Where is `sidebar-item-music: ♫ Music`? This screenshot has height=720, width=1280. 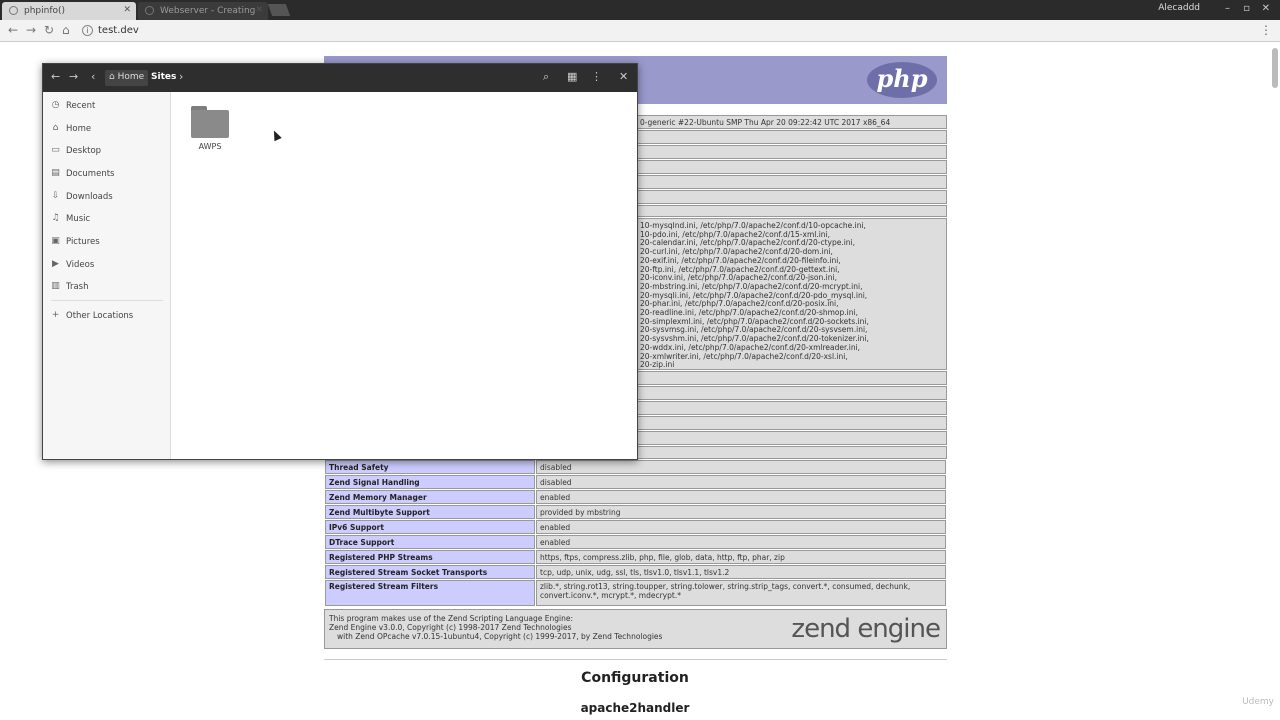 sidebar-item-music: ♫ Music is located at coordinates (110, 219).